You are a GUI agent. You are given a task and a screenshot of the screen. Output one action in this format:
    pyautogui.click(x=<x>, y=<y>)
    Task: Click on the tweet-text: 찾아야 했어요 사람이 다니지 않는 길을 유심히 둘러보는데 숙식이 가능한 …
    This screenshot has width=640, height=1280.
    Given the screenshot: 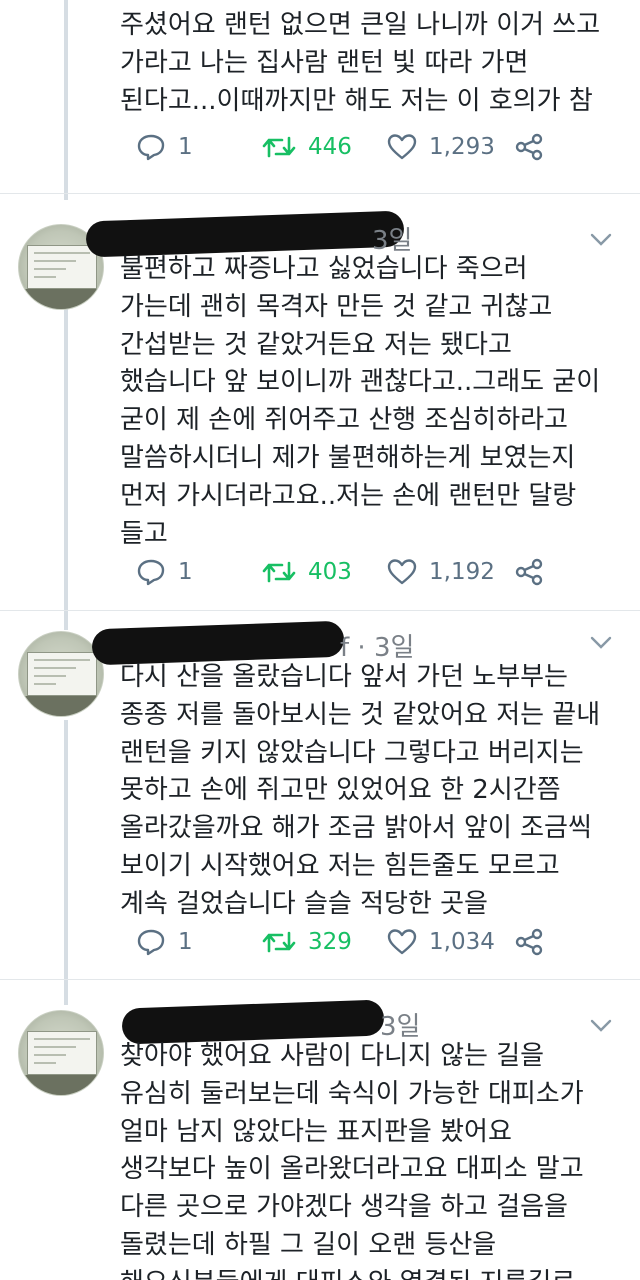 What is the action you would take?
    pyautogui.click(x=370, y=1159)
    